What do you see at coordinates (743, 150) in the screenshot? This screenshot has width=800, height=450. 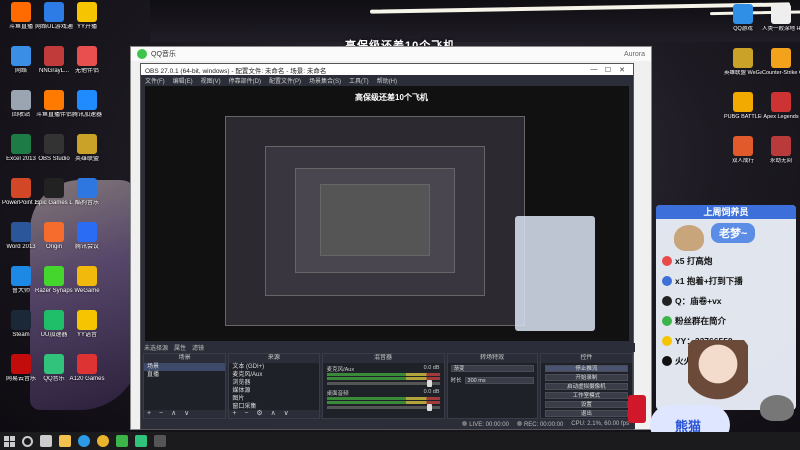 I see `desktop-icon: 双人成行` at bounding box center [743, 150].